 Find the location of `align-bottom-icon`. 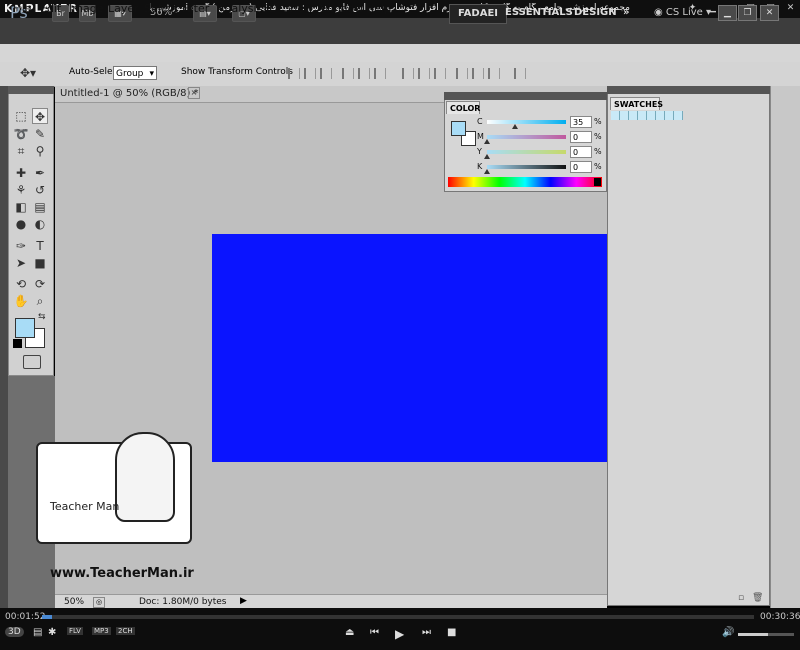

align-bottom-icon is located at coordinates (326, 73).